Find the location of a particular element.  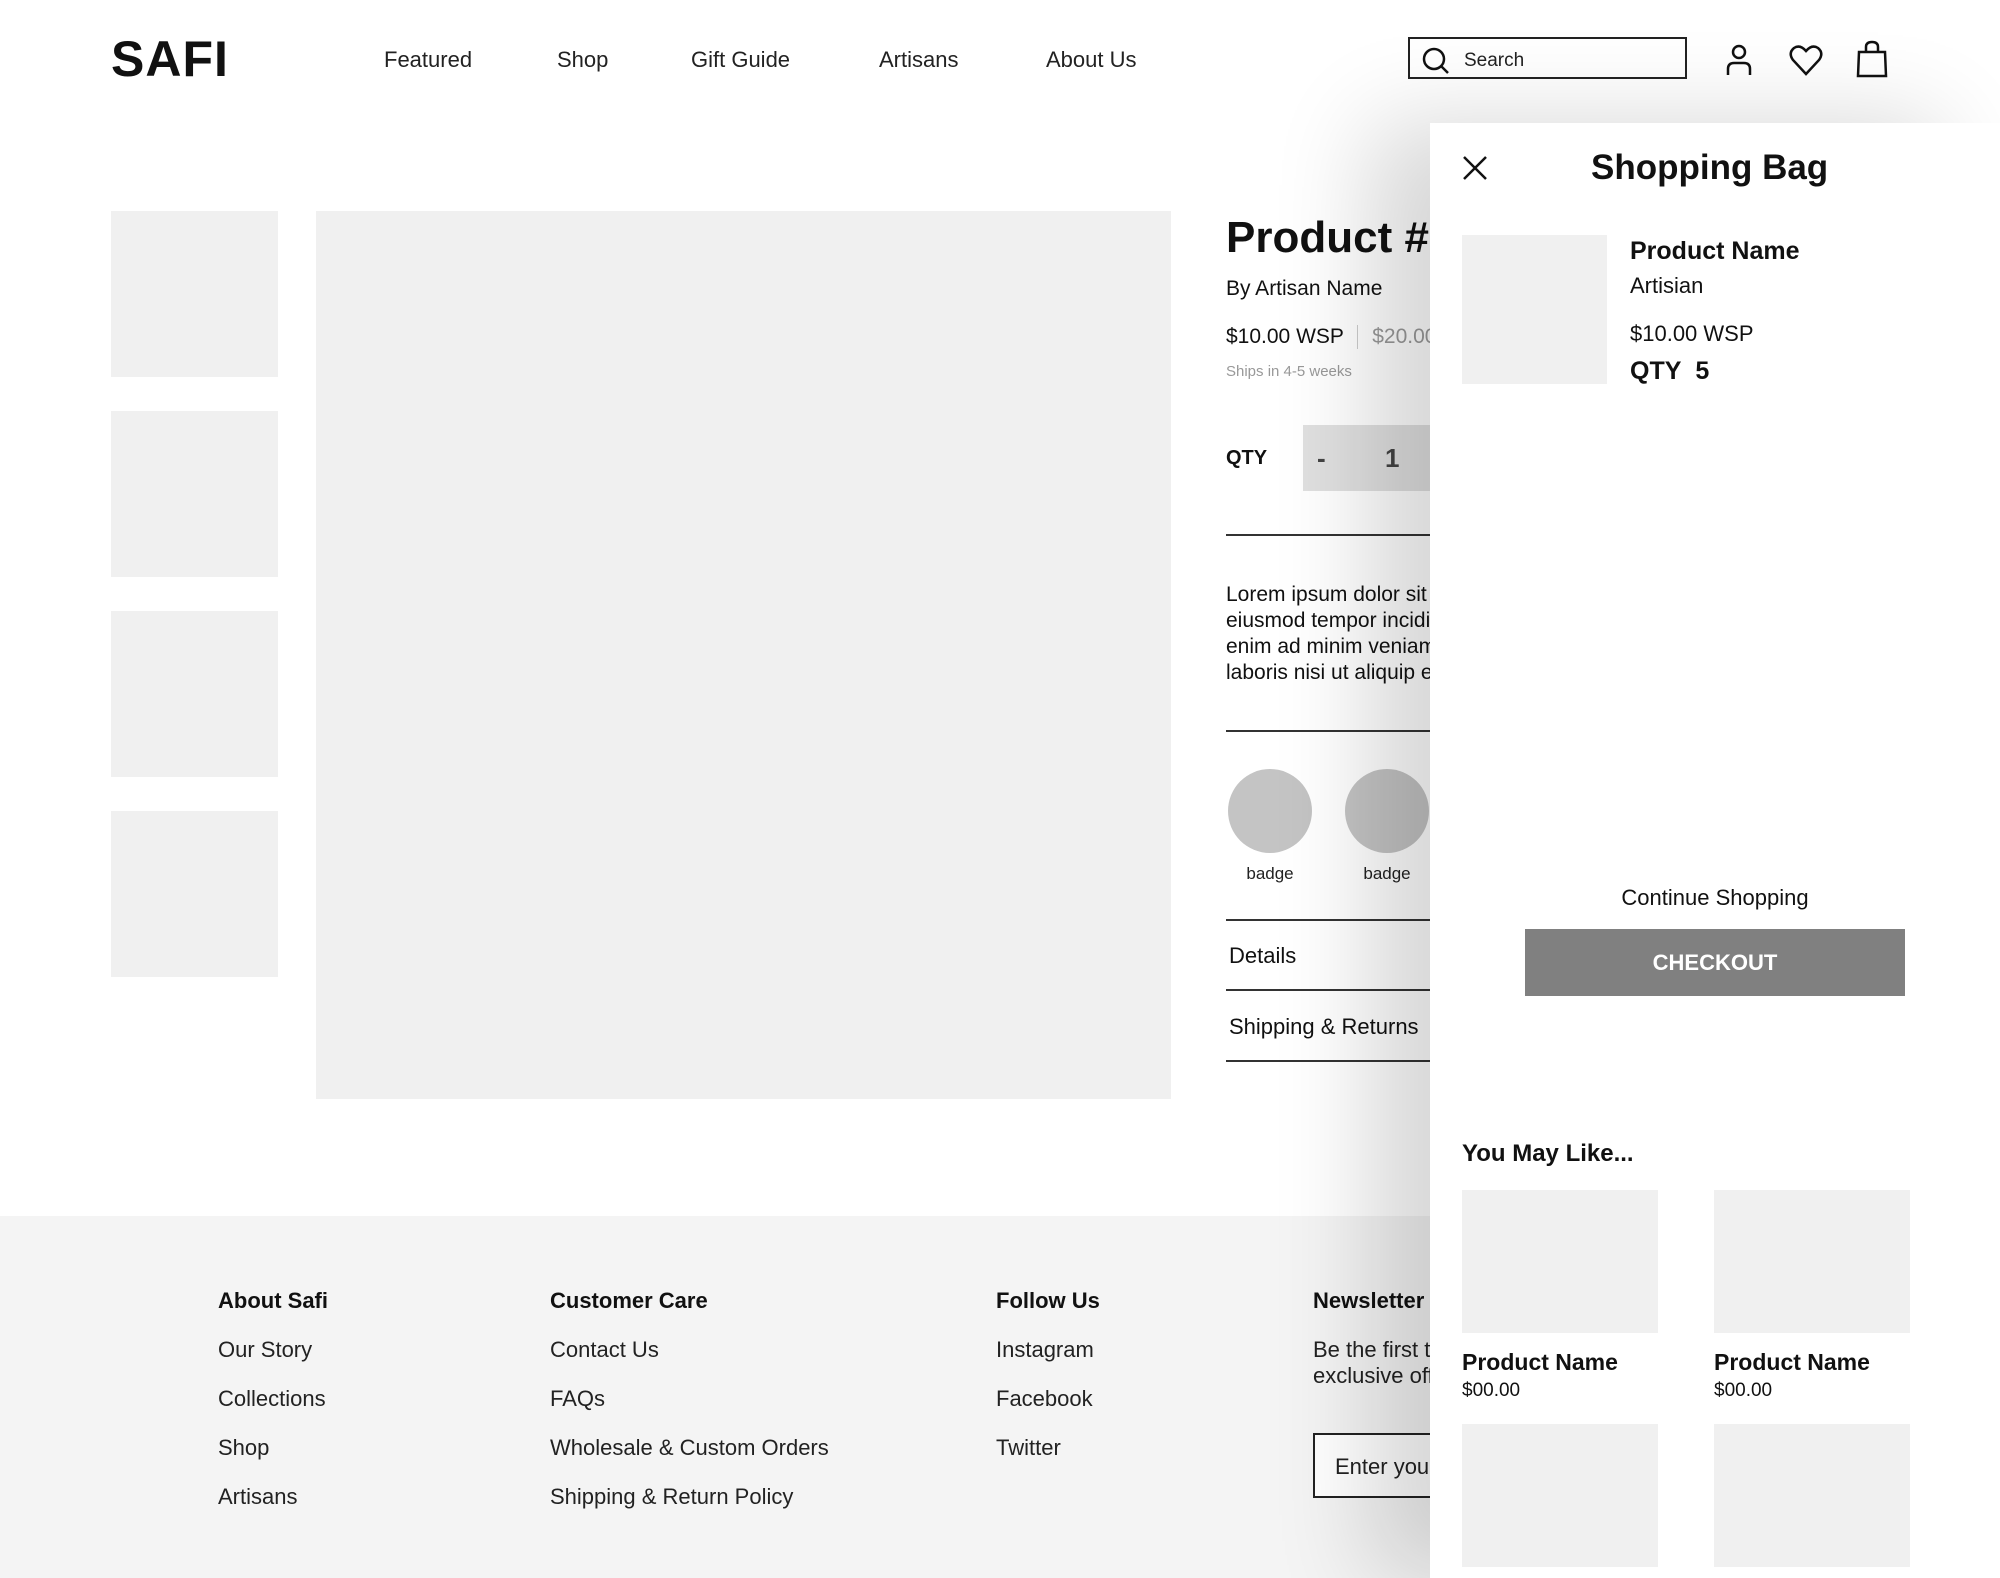

checkout-button: CHECKOUT is located at coordinates (1715, 962).